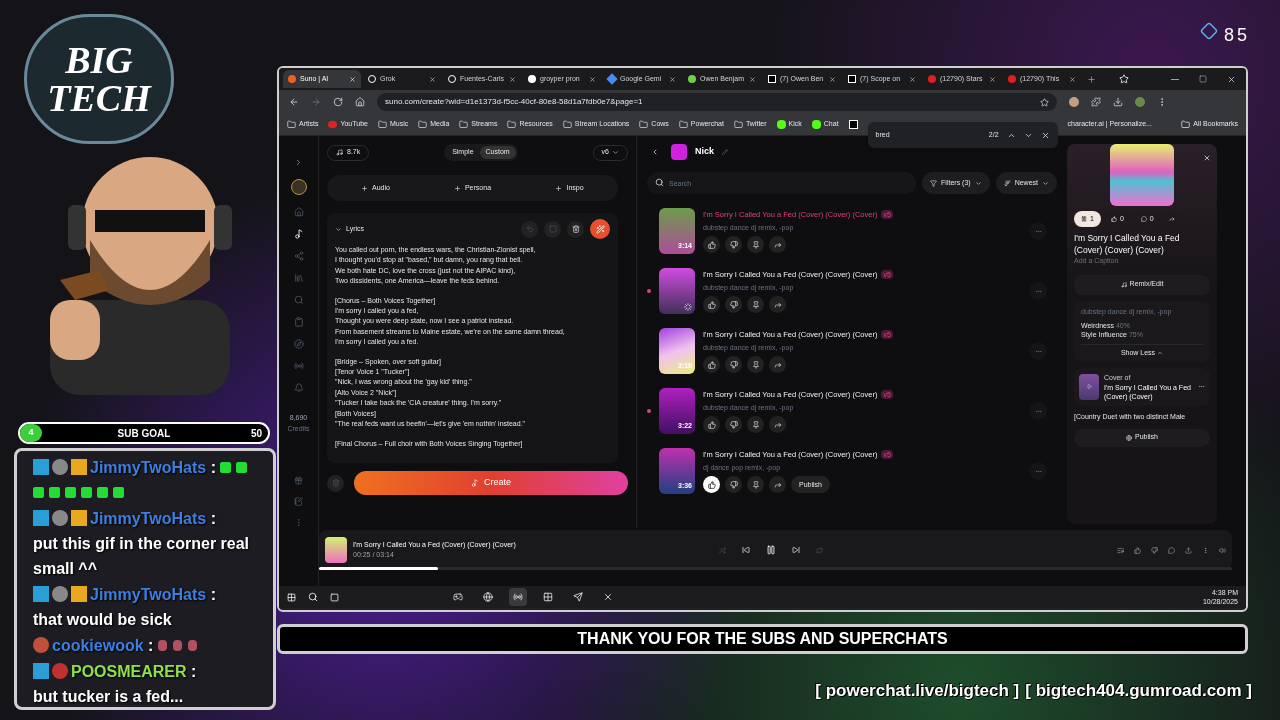 Image resolution: width=1280 pixels, height=720 pixels. What do you see at coordinates (491, 483) in the screenshot?
I see `create-button: Create` at bounding box center [491, 483].